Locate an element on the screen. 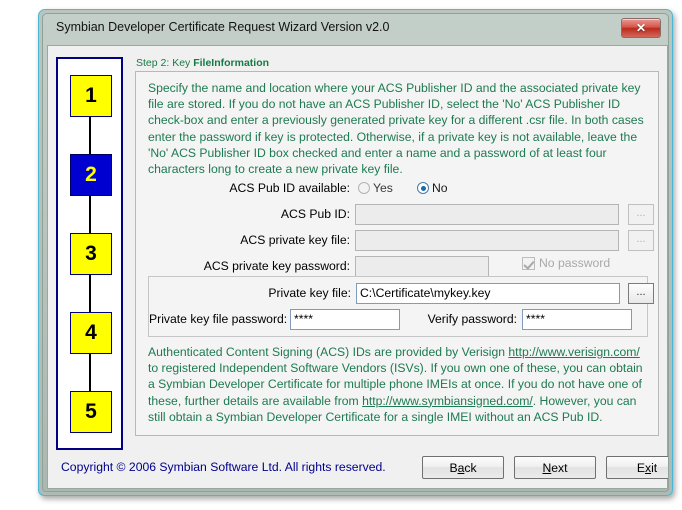  close-icon: ✕ is located at coordinates (641, 28).